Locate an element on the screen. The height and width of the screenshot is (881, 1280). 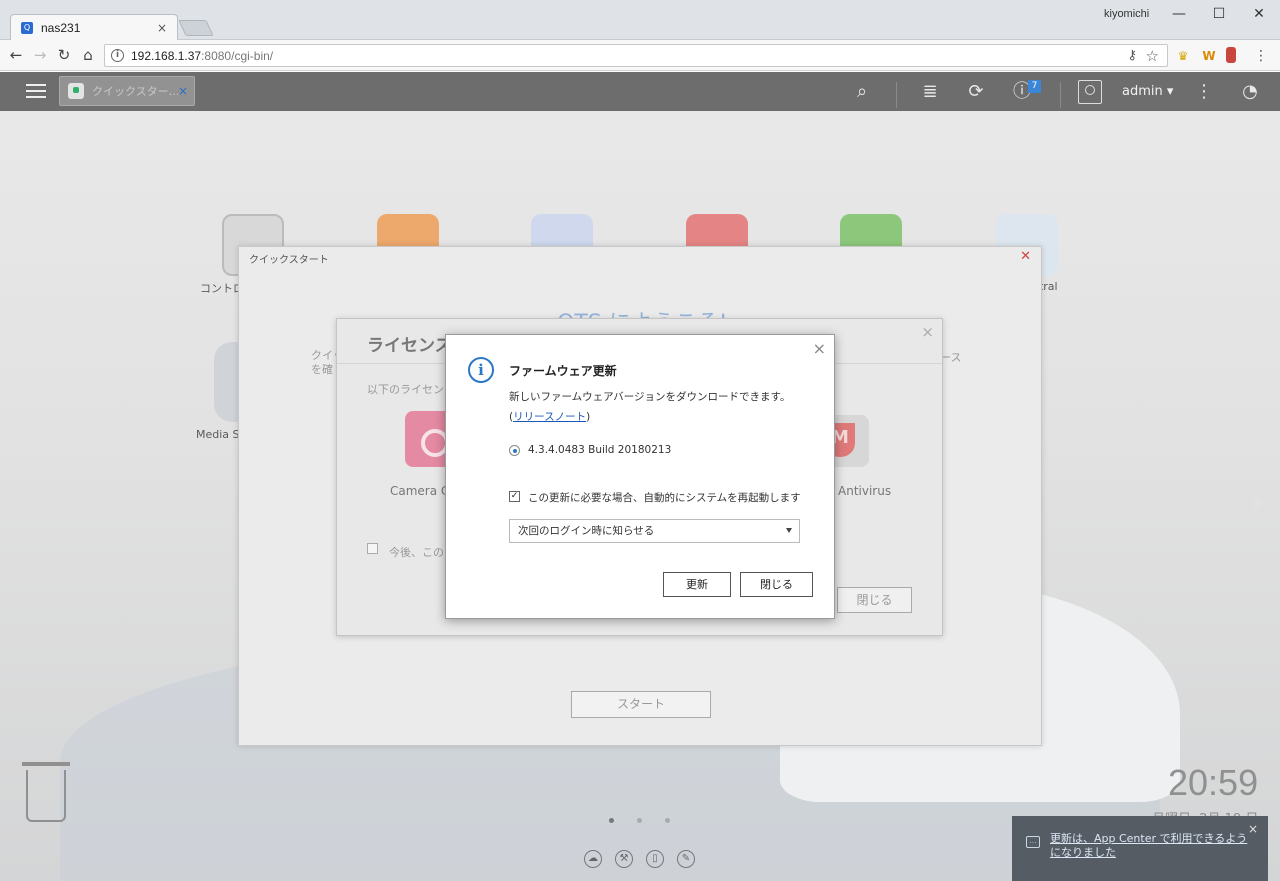
dont-show-checkbox is located at coordinates (372, 548).